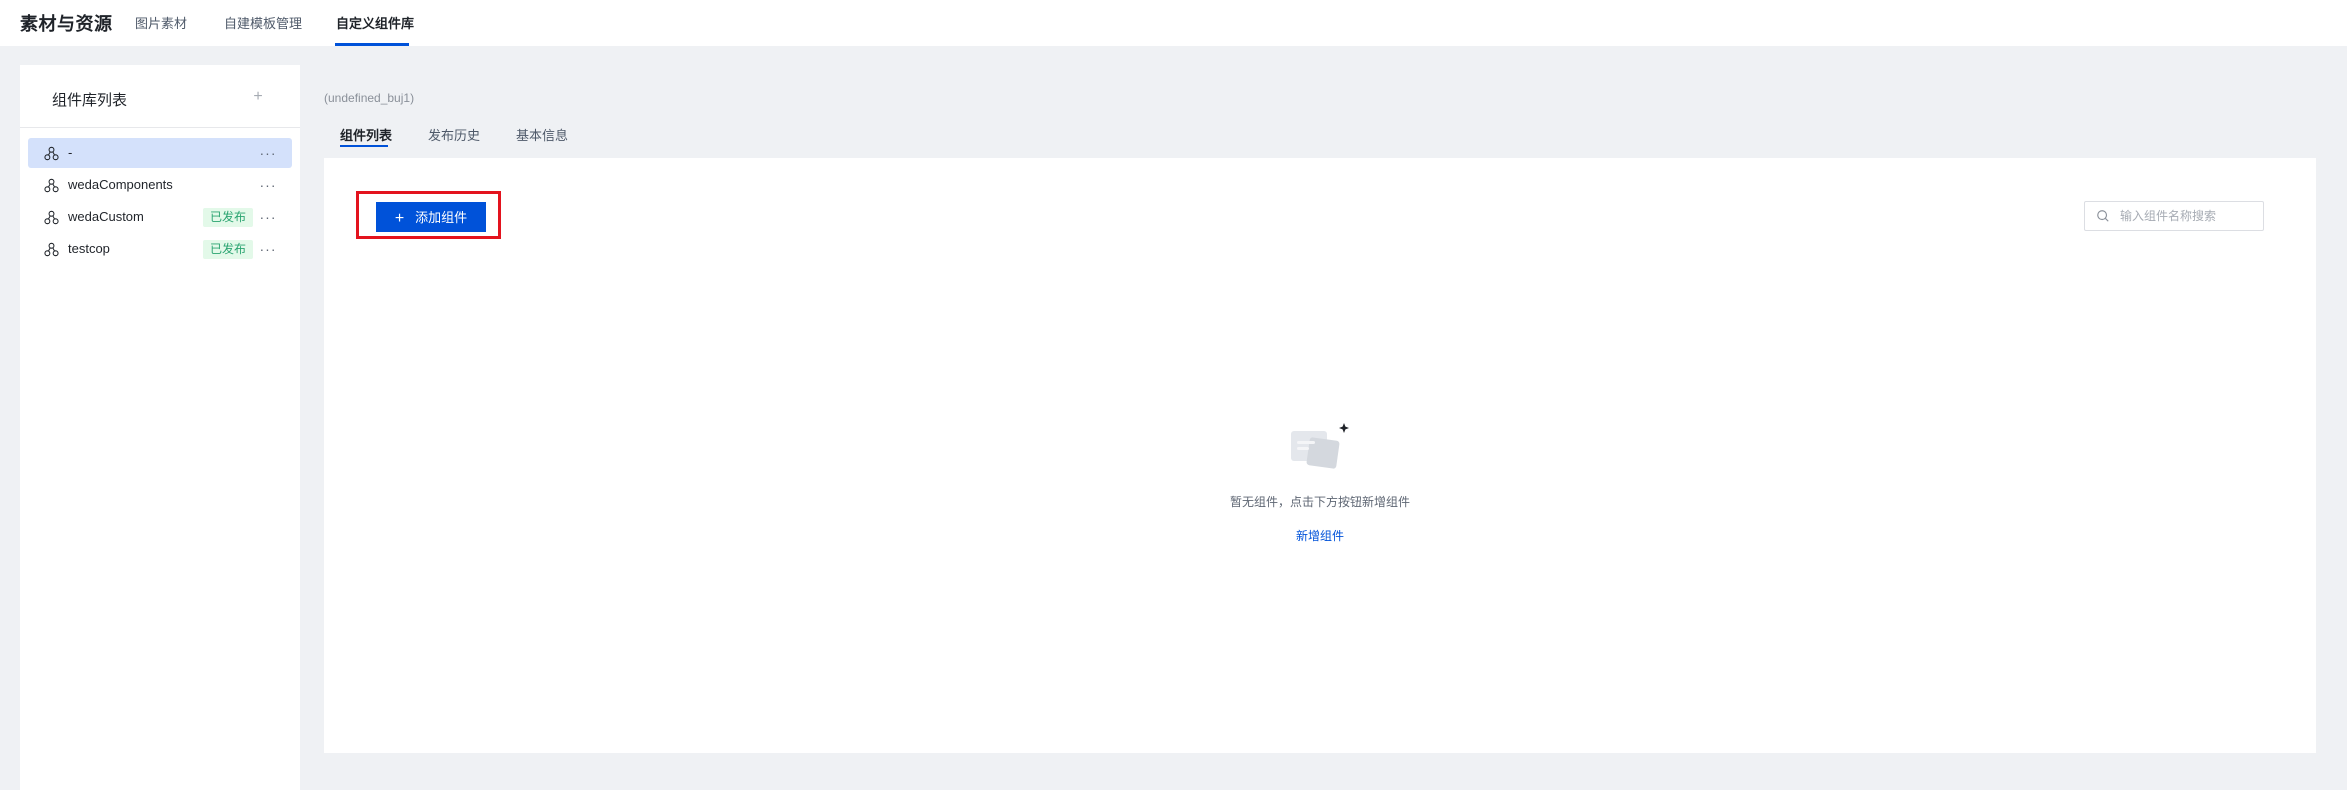 The height and width of the screenshot is (790, 2347). What do you see at coordinates (263, 22) in the screenshot?
I see `nav-tab-template-management: 自建模板管理` at bounding box center [263, 22].